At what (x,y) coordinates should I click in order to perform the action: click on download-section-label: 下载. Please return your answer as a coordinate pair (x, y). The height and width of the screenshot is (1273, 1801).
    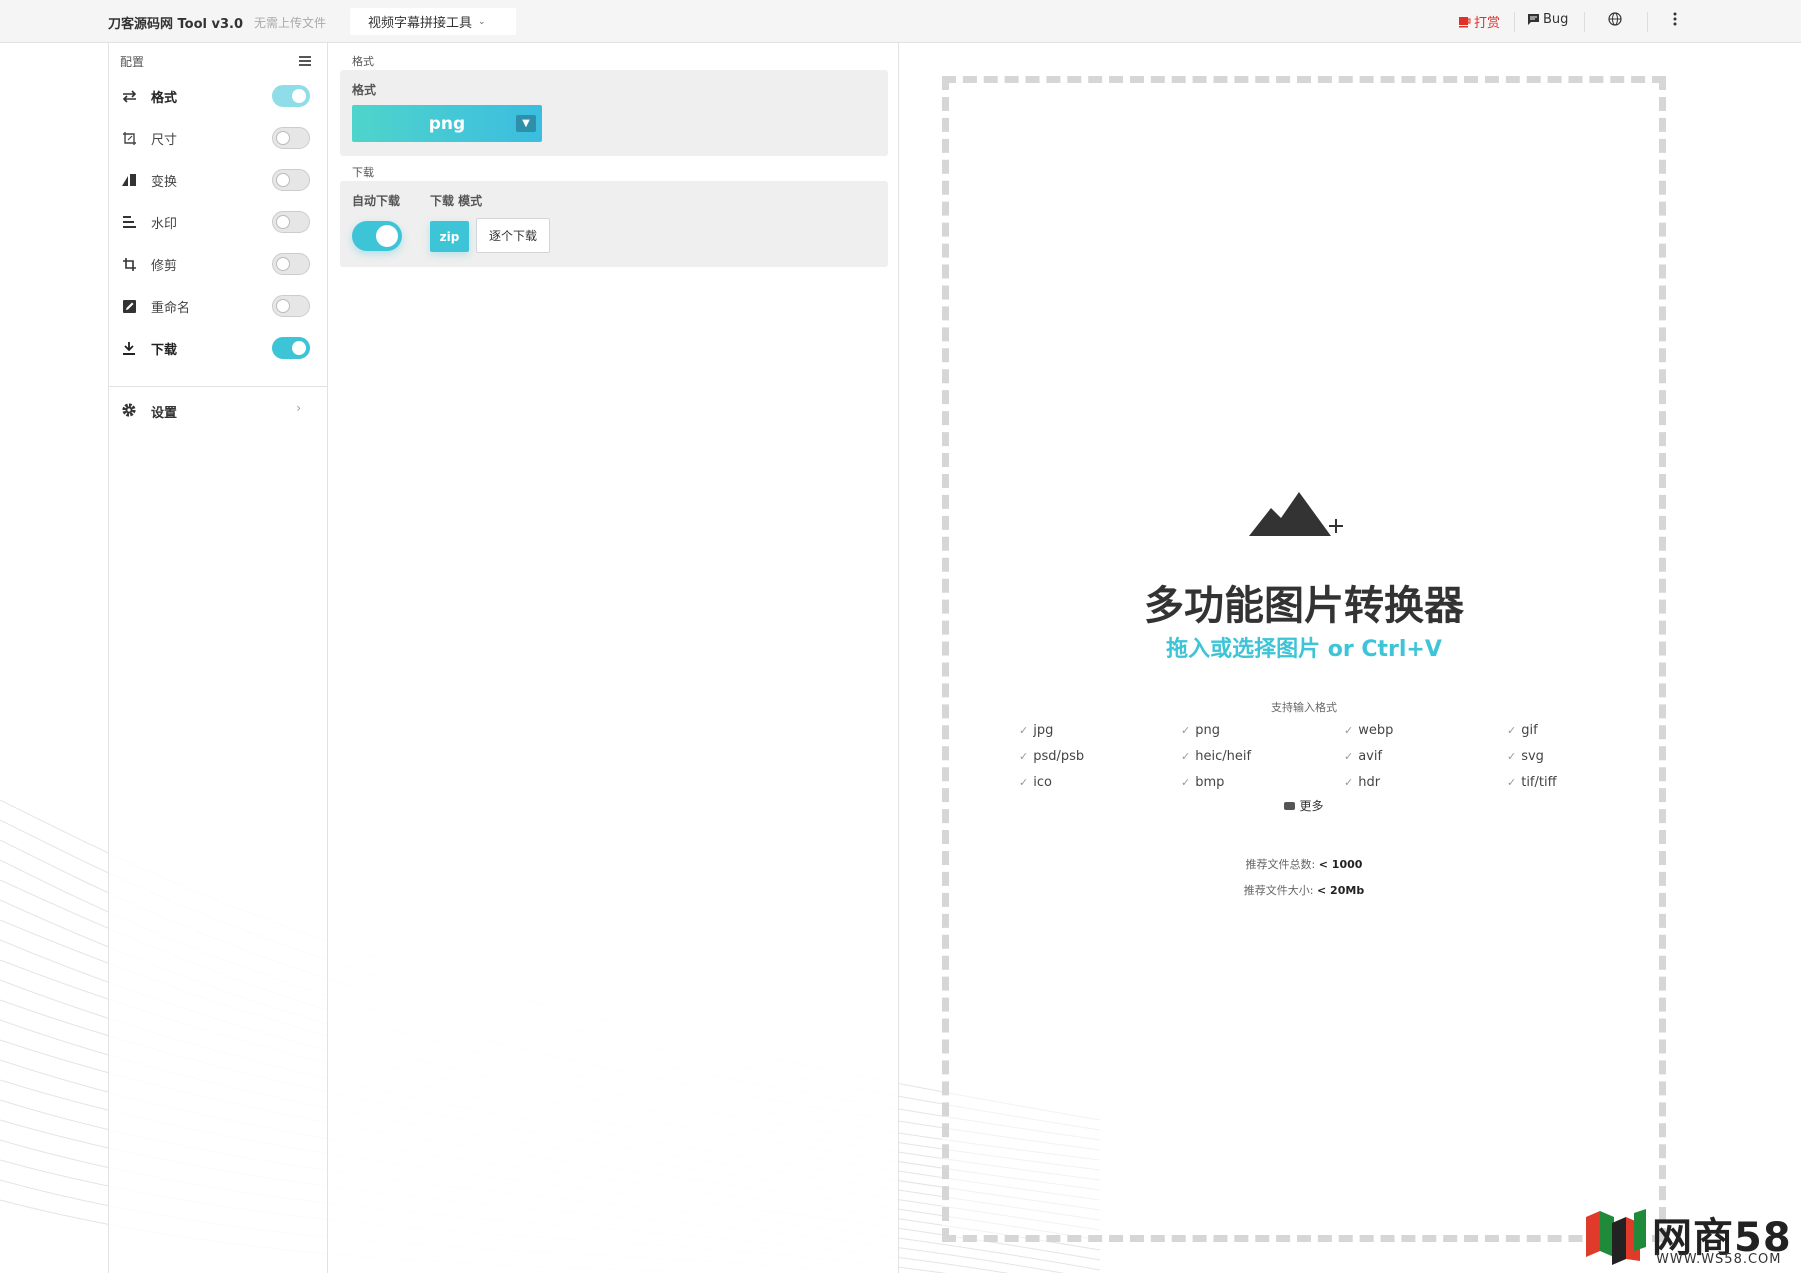
    Looking at the image, I should click on (363, 172).